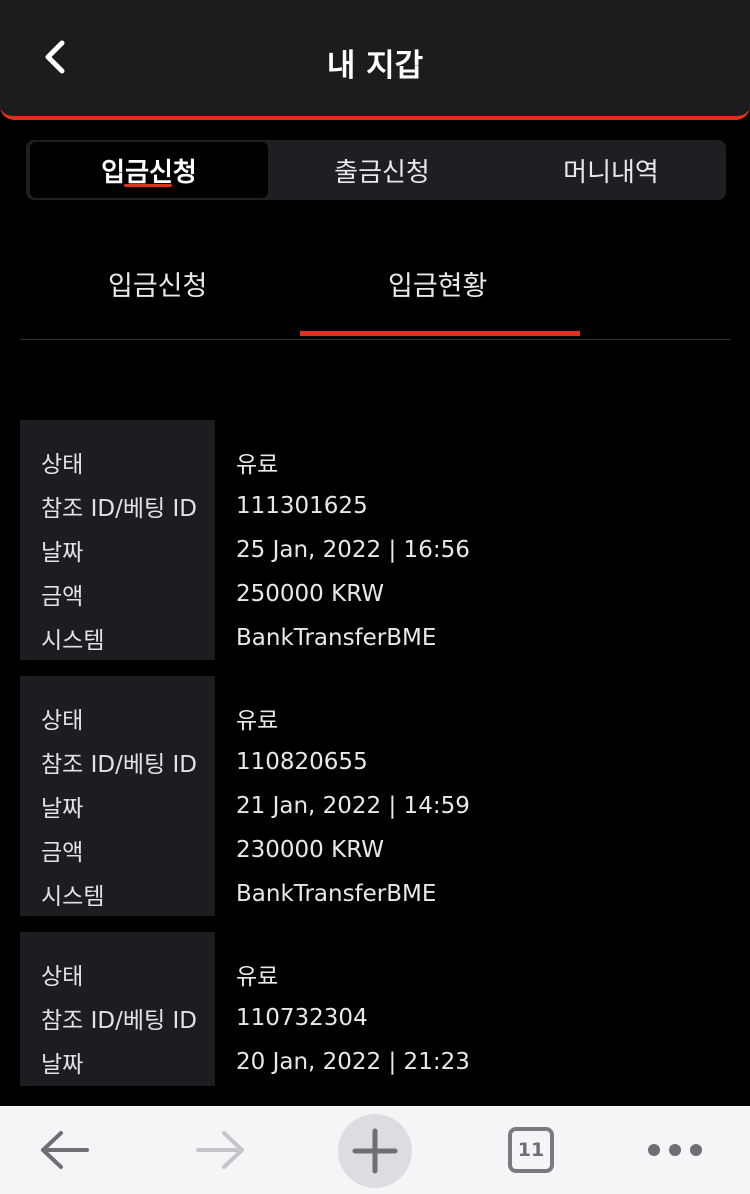 The image size is (750, 1194). I want to click on tabs-icon: 11, so click(531, 1150).